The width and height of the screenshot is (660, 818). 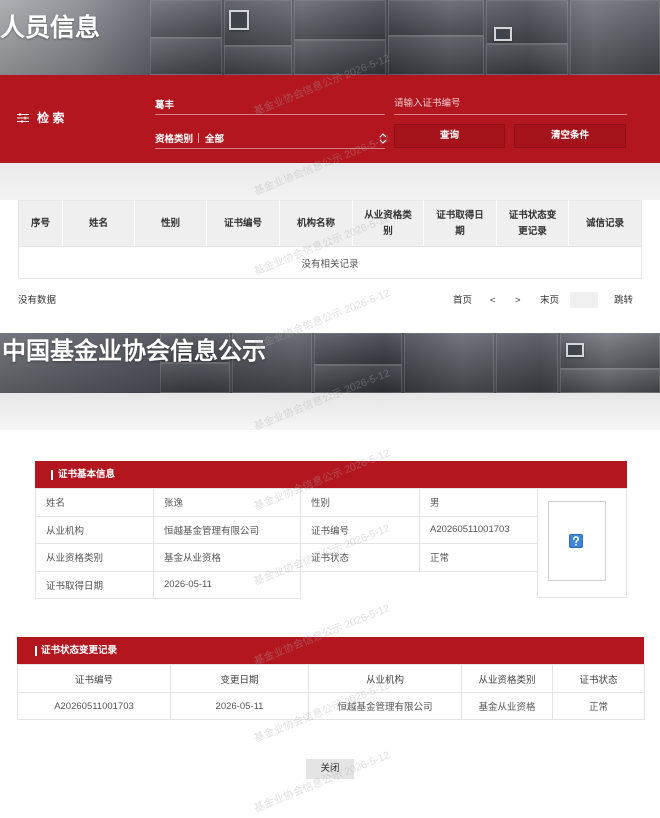 What do you see at coordinates (227, 584) in the screenshot?
I see `info-value: 2026-05-11` at bounding box center [227, 584].